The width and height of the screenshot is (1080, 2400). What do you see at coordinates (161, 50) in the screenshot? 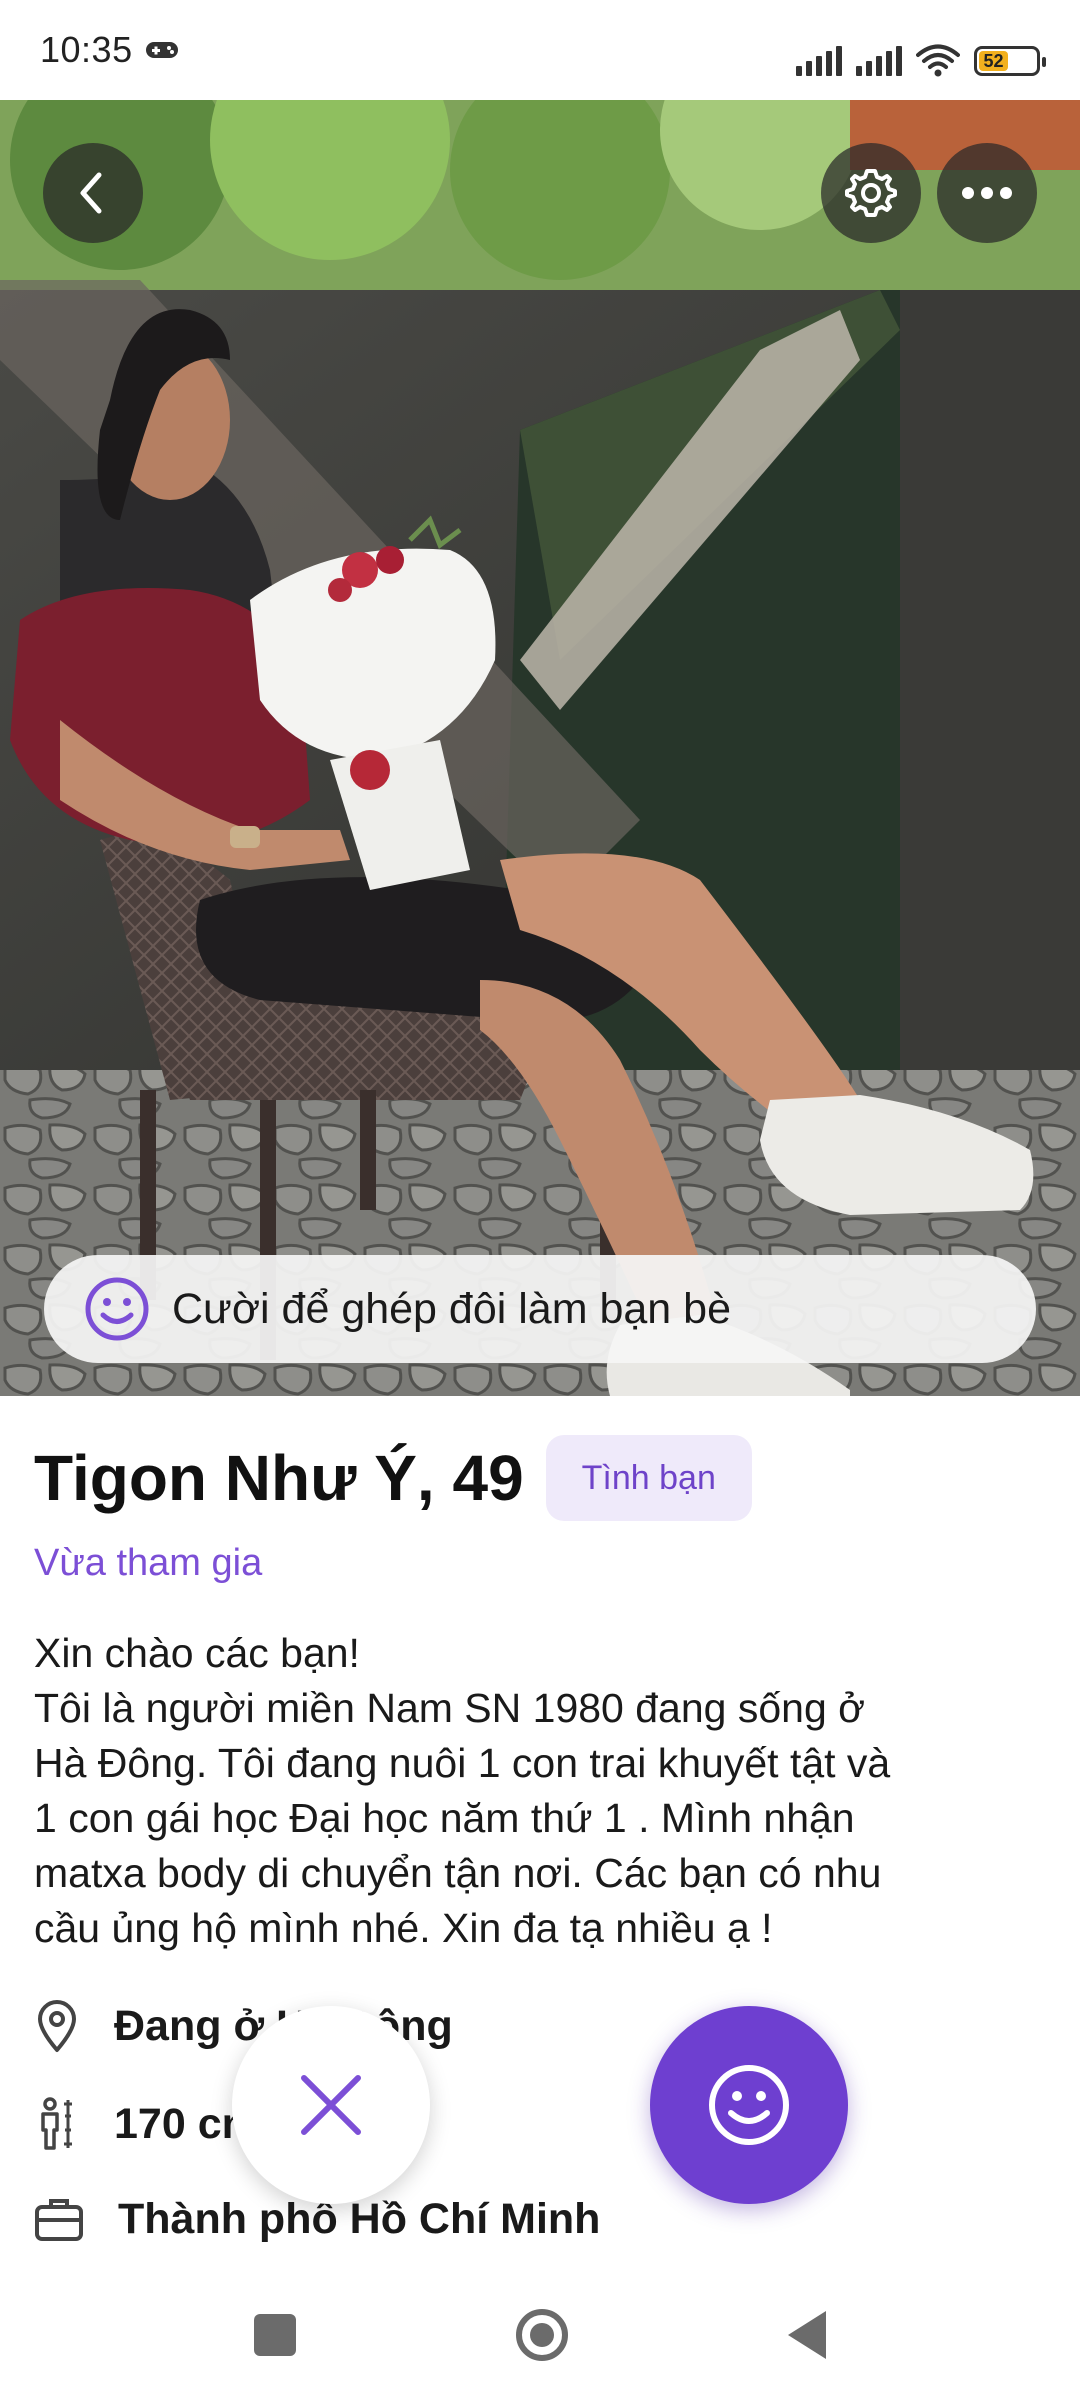
I see `gamepad-icon` at bounding box center [161, 50].